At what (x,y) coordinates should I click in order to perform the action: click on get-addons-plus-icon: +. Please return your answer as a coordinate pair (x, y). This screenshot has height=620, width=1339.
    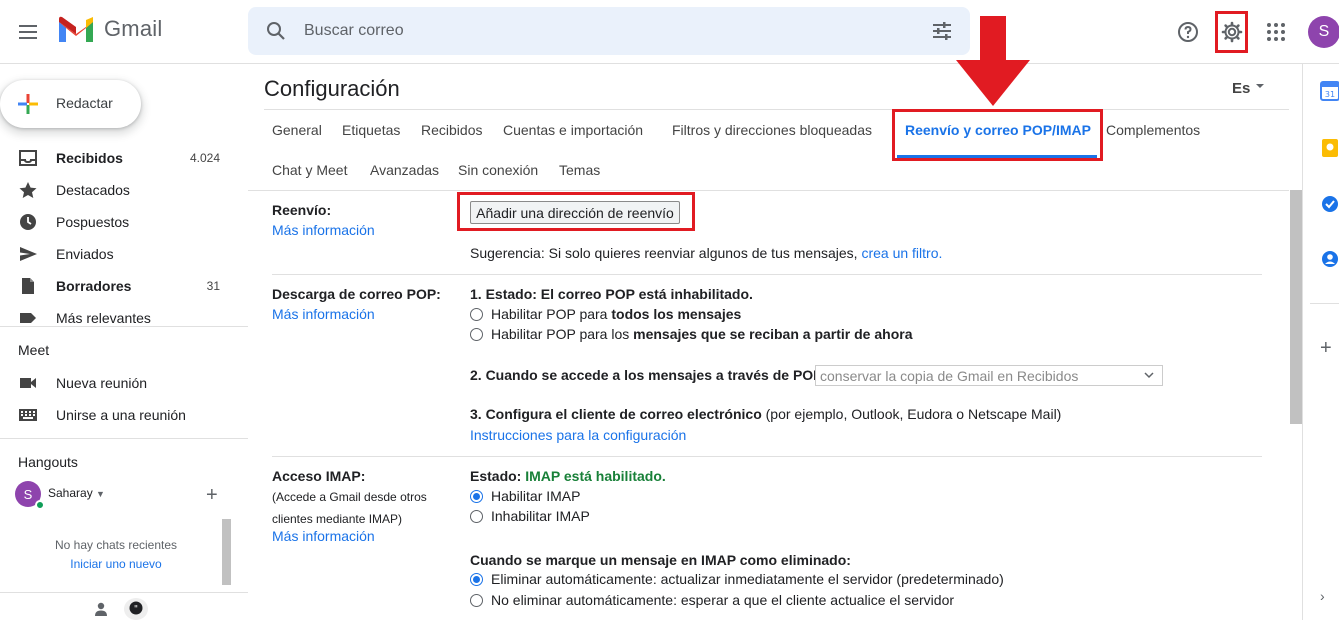
    Looking at the image, I should click on (1329, 348).